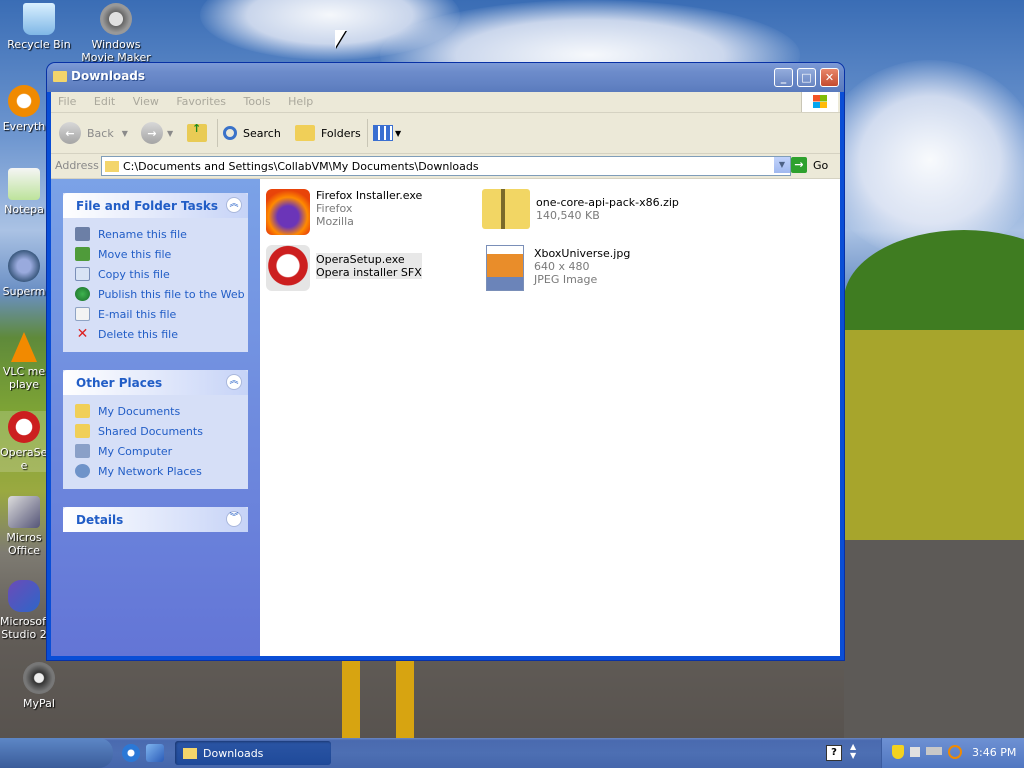  Describe the element at coordinates (197, 133) in the screenshot. I see `up-folder-button: ↑` at that location.